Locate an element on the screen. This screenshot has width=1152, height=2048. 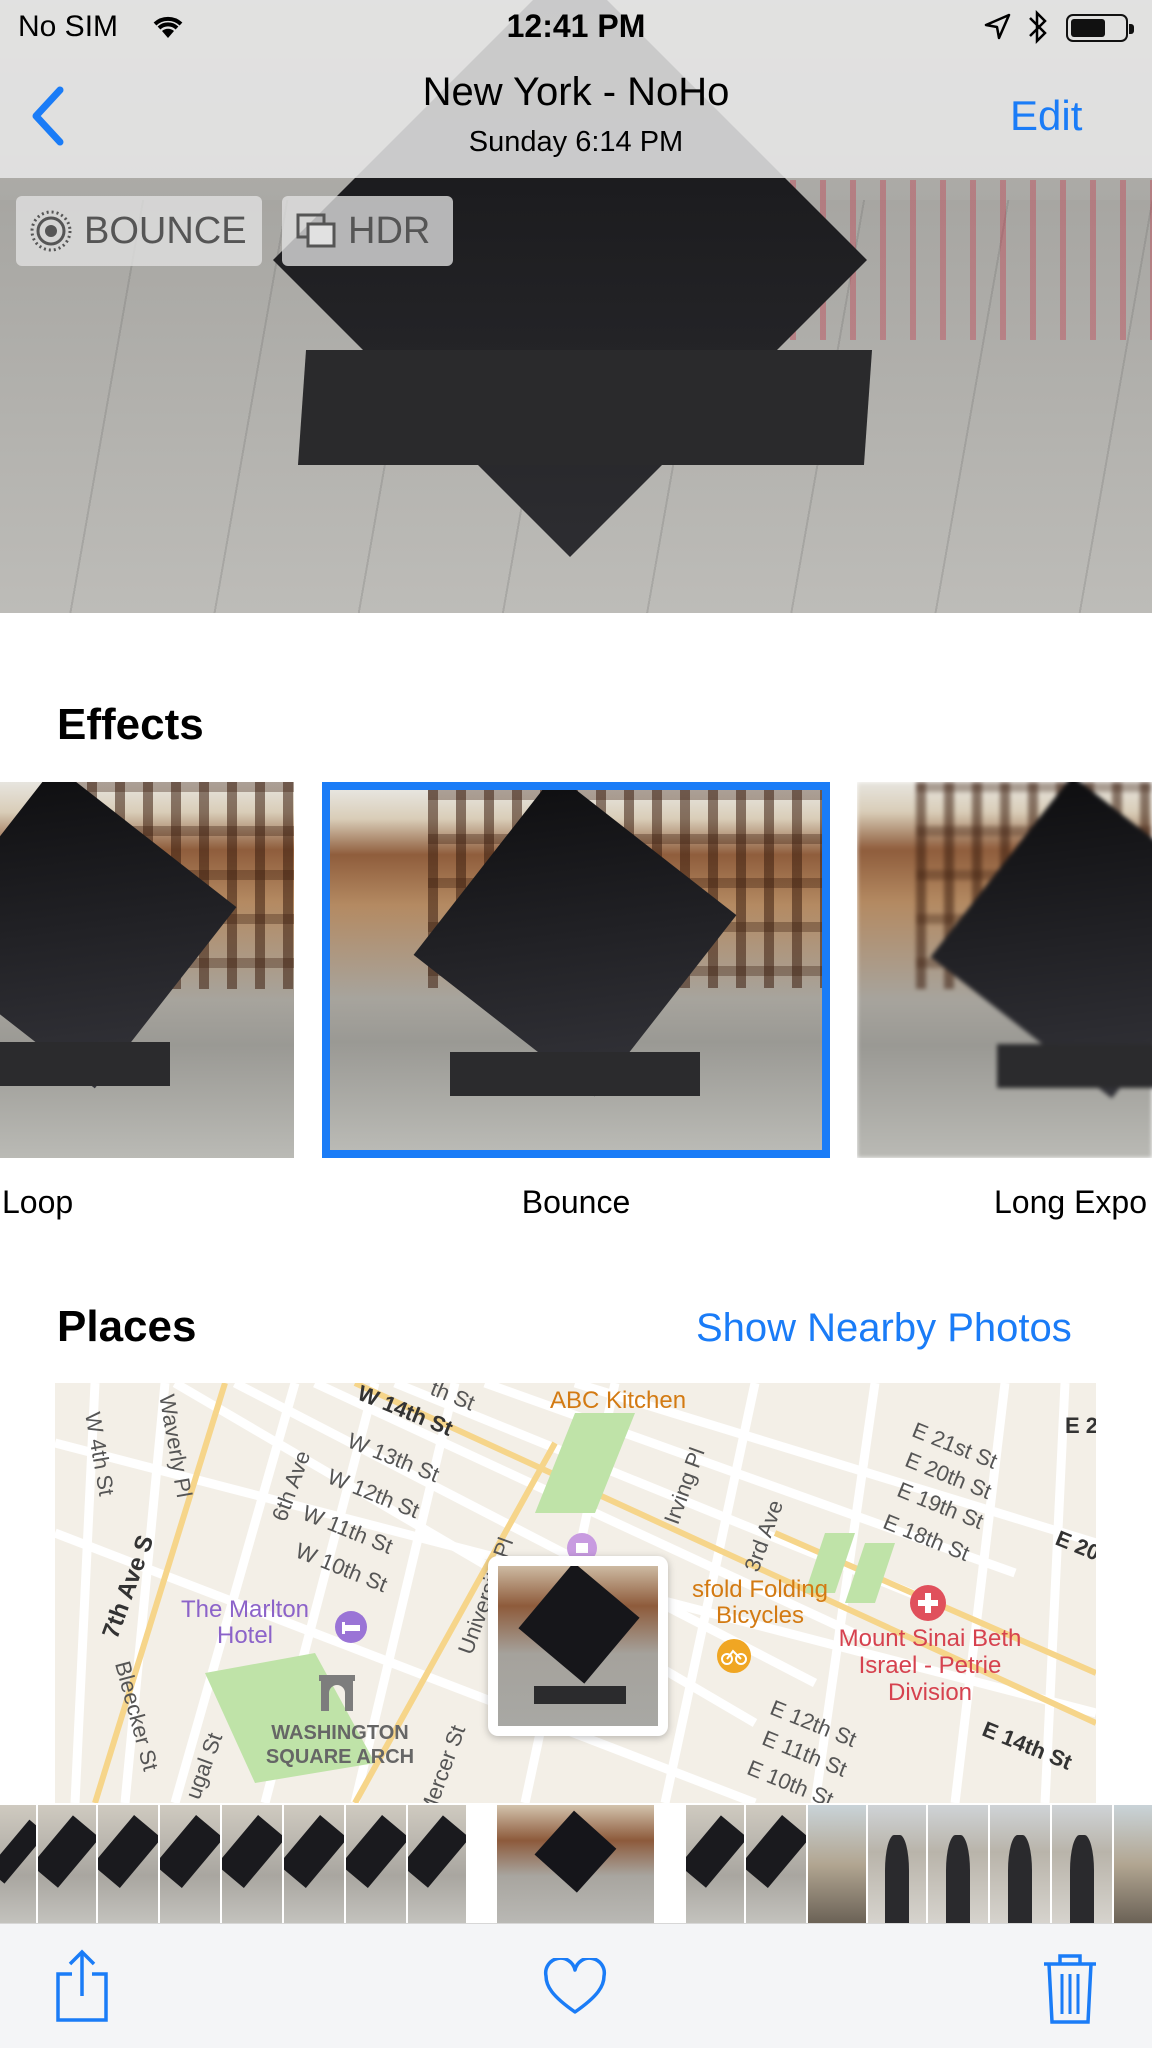
filmstrip-frame-selected is located at coordinates (575, 1864).